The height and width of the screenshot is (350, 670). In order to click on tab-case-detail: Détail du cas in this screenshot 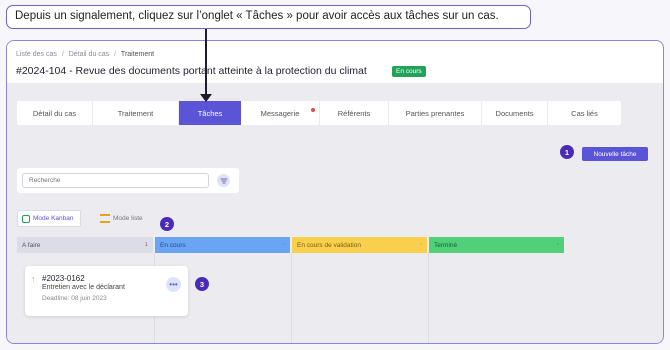, I will do `click(55, 113)`.